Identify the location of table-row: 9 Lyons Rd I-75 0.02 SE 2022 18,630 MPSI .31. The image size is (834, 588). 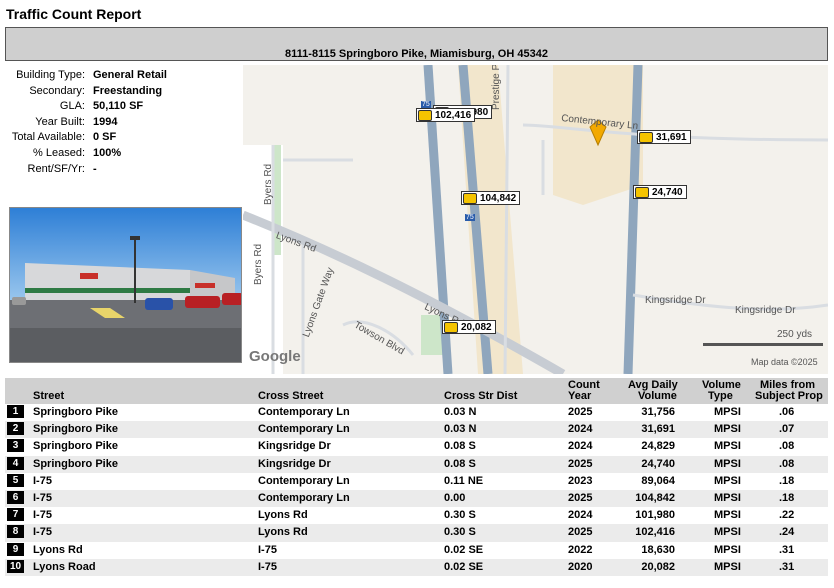
(416, 550).